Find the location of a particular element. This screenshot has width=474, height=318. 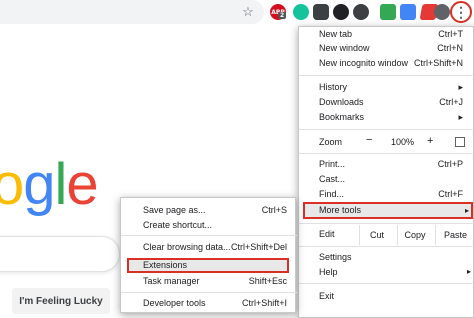

menu-item-shortcut: Ctrl+P is located at coordinates (450, 164).